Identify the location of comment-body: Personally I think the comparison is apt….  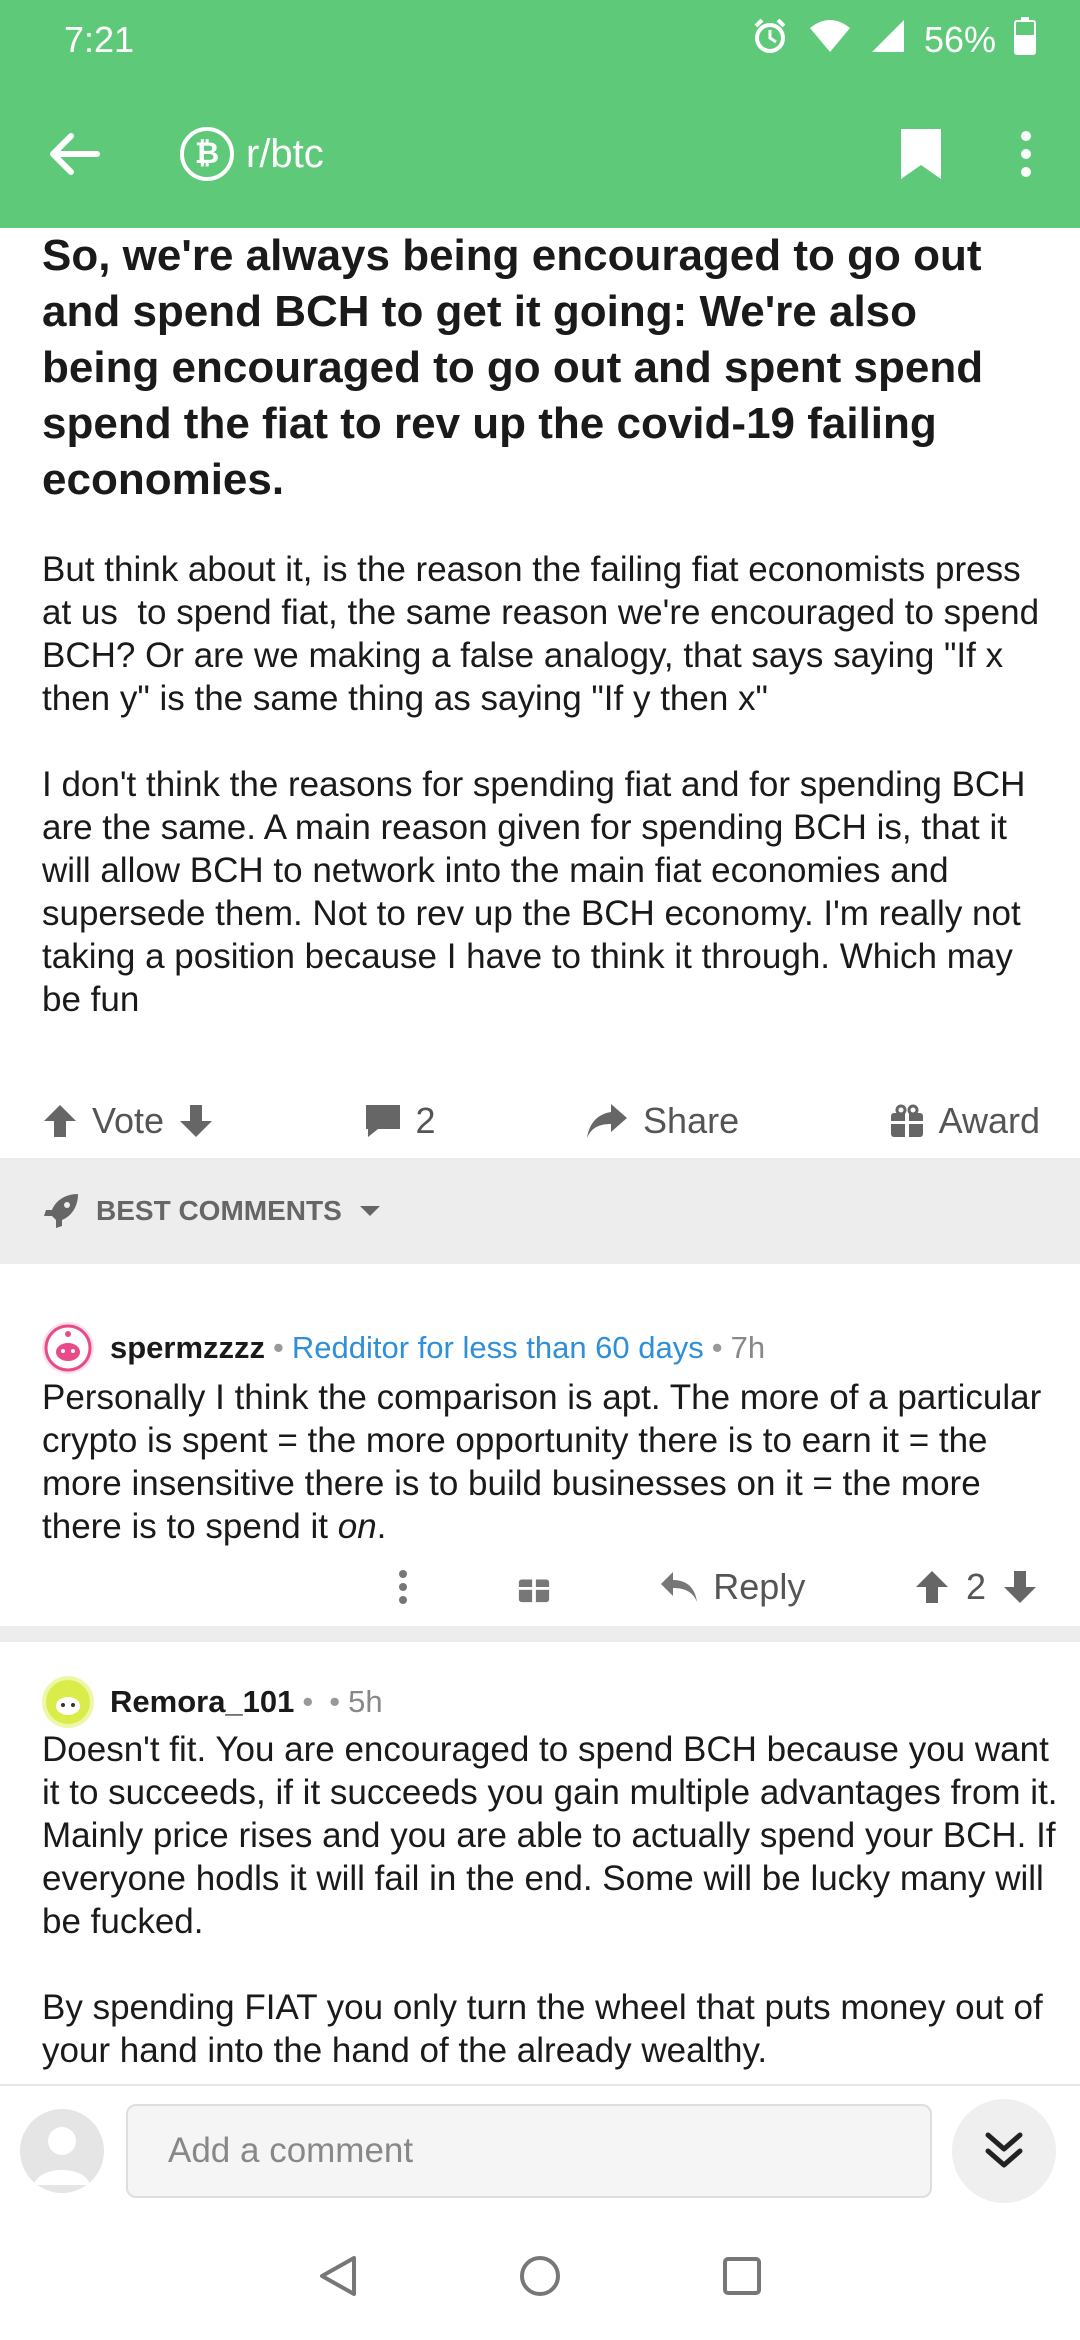
(552, 1462).